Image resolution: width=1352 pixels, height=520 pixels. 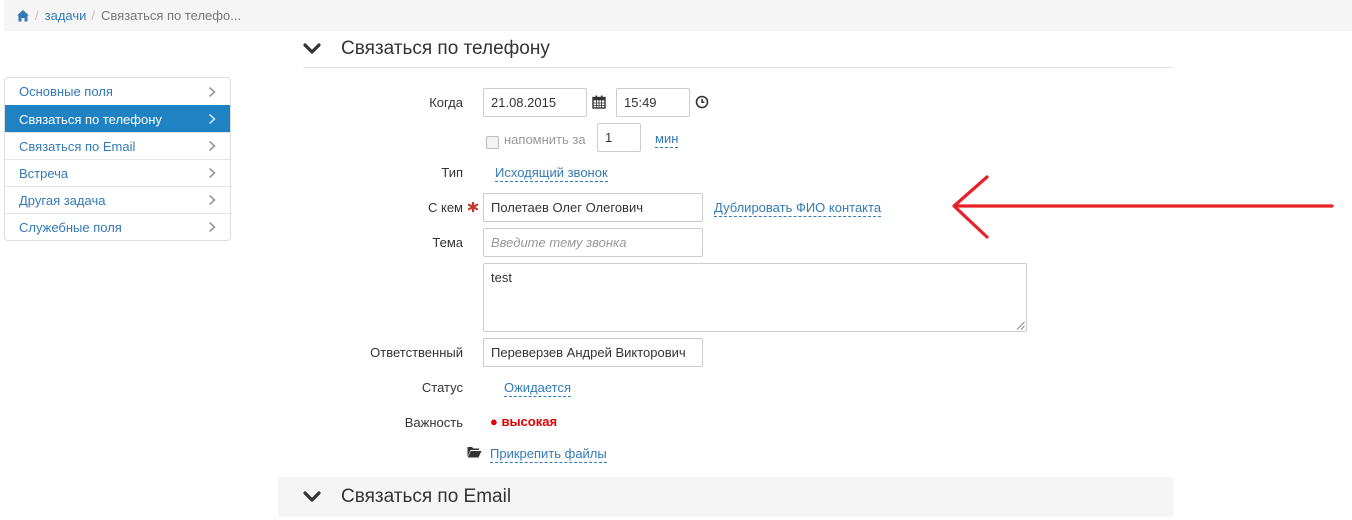 I want to click on clock-icon, so click(x=702, y=102).